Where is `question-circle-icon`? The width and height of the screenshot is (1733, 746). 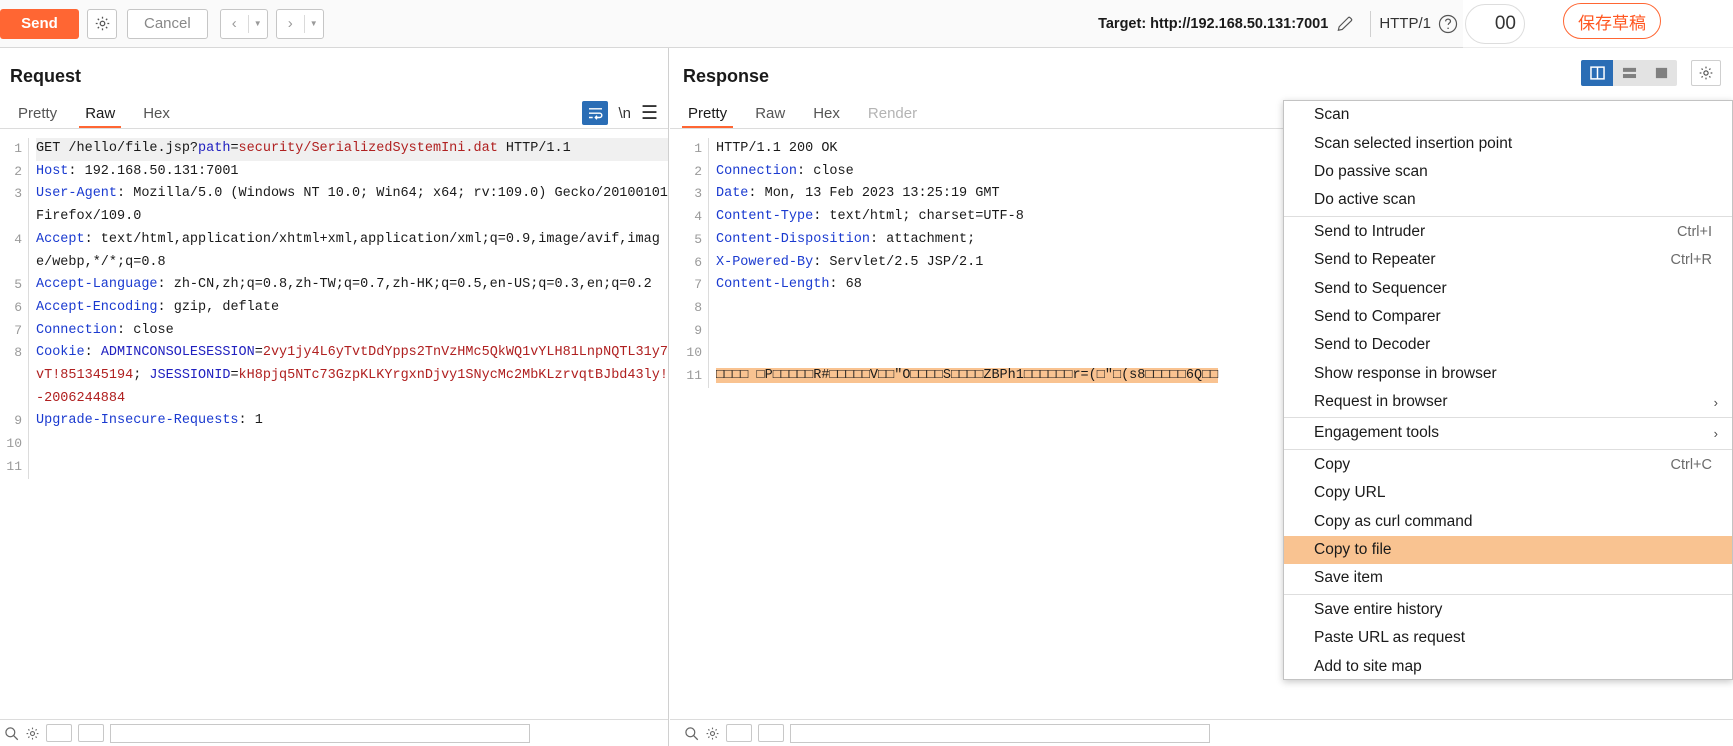
question-circle-icon is located at coordinates (1448, 24).